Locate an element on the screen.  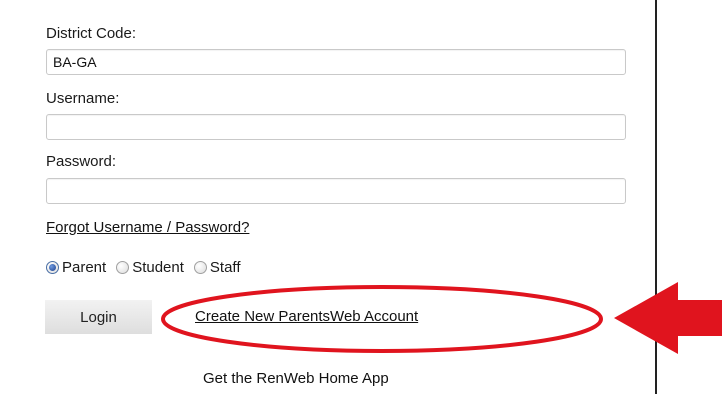
role-option-student: Student is located at coordinates (150, 267).